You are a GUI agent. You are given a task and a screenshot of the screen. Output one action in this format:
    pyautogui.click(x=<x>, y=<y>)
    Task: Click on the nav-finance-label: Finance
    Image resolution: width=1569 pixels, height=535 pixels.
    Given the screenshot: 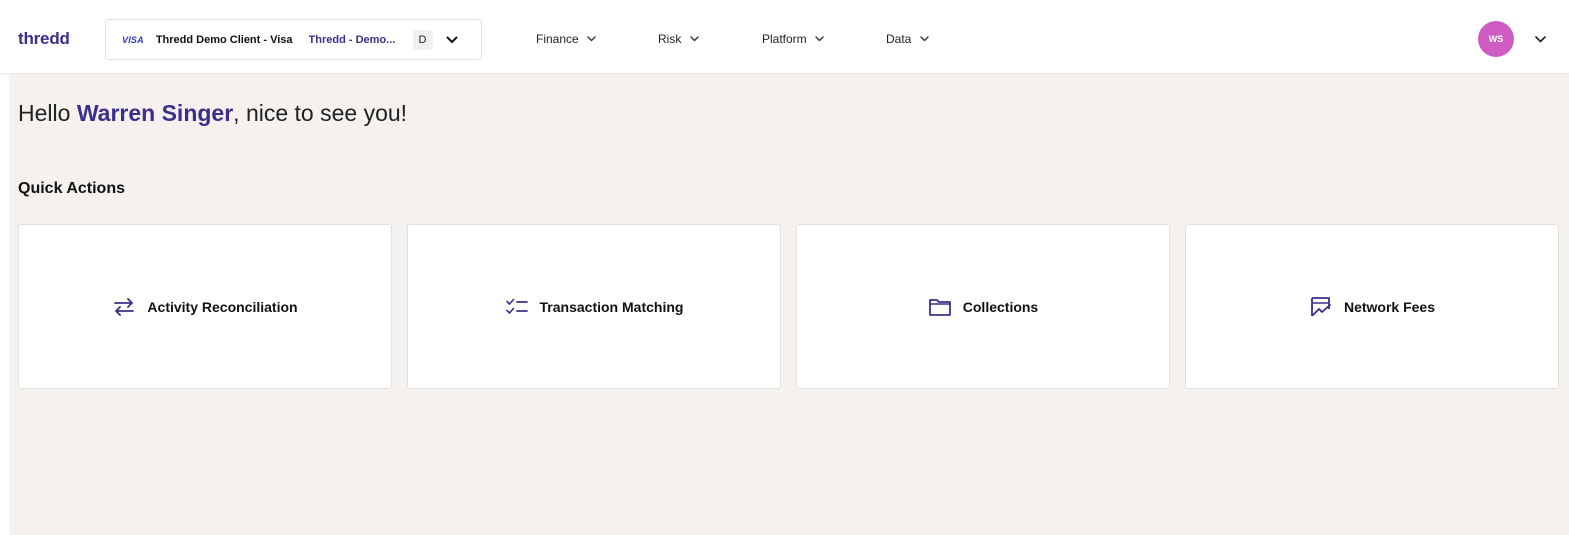 What is the action you would take?
    pyautogui.click(x=557, y=39)
    